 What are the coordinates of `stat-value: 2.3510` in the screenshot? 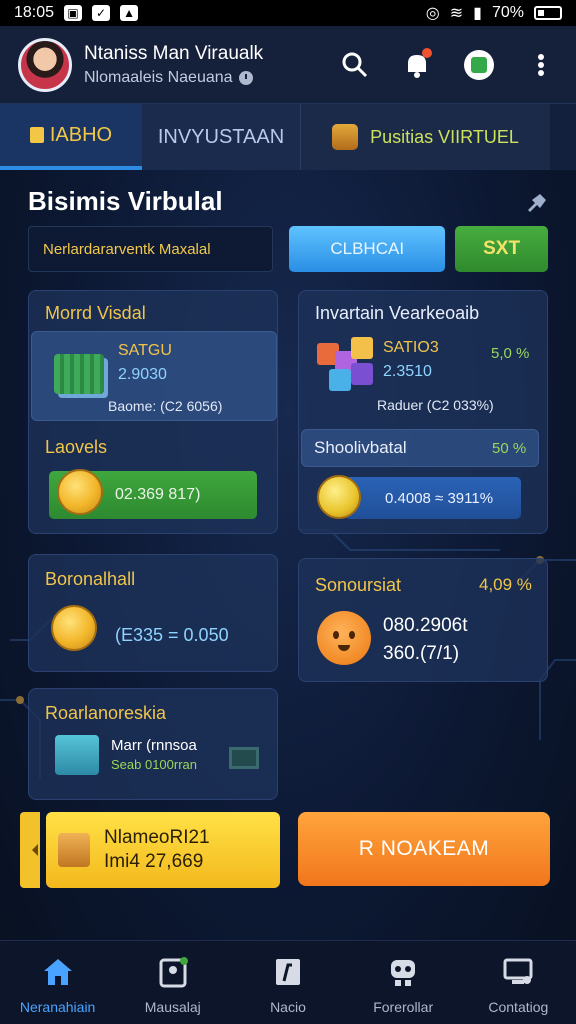 It's located at (407, 371).